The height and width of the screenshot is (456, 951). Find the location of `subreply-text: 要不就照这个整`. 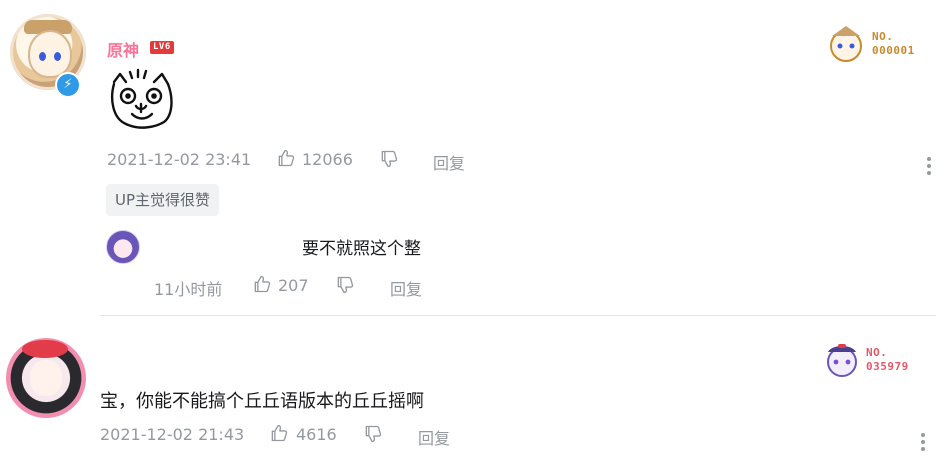

subreply-text: 要不就照这个整 is located at coordinates (361, 249).